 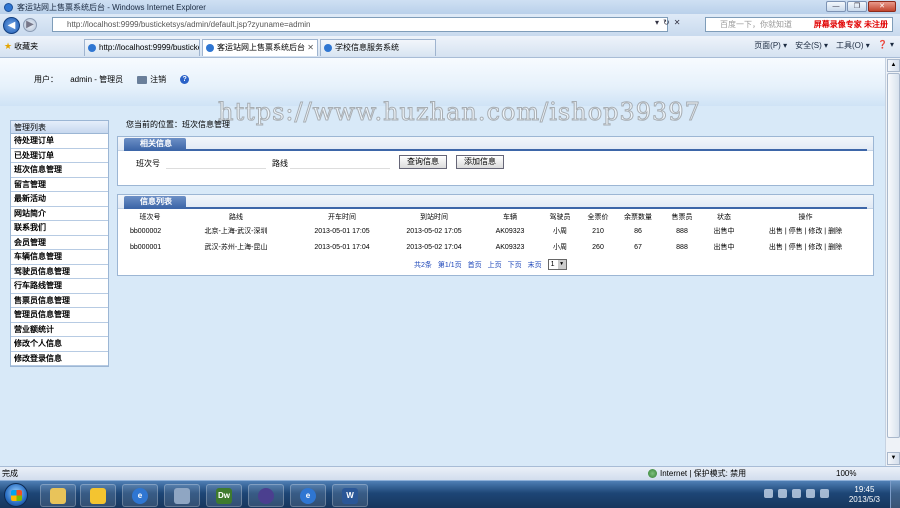 What do you see at coordinates (895, 494) in the screenshot?
I see `show-desktop-button` at bounding box center [895, 494].